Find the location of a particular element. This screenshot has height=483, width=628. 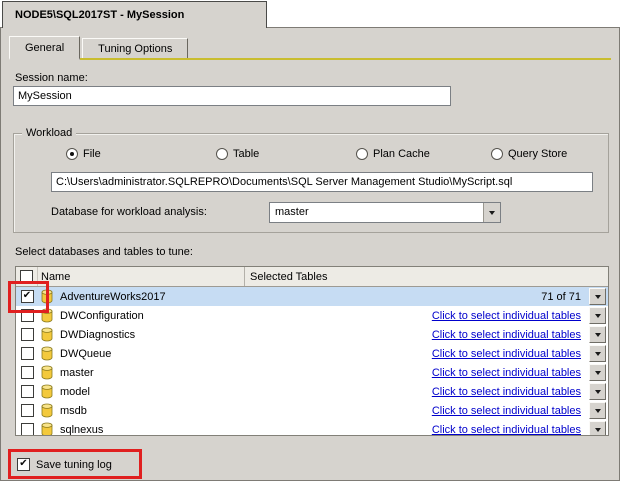

document-tab: NODE5\SQL2017ST - MySession is located at coordinates (134, 14).